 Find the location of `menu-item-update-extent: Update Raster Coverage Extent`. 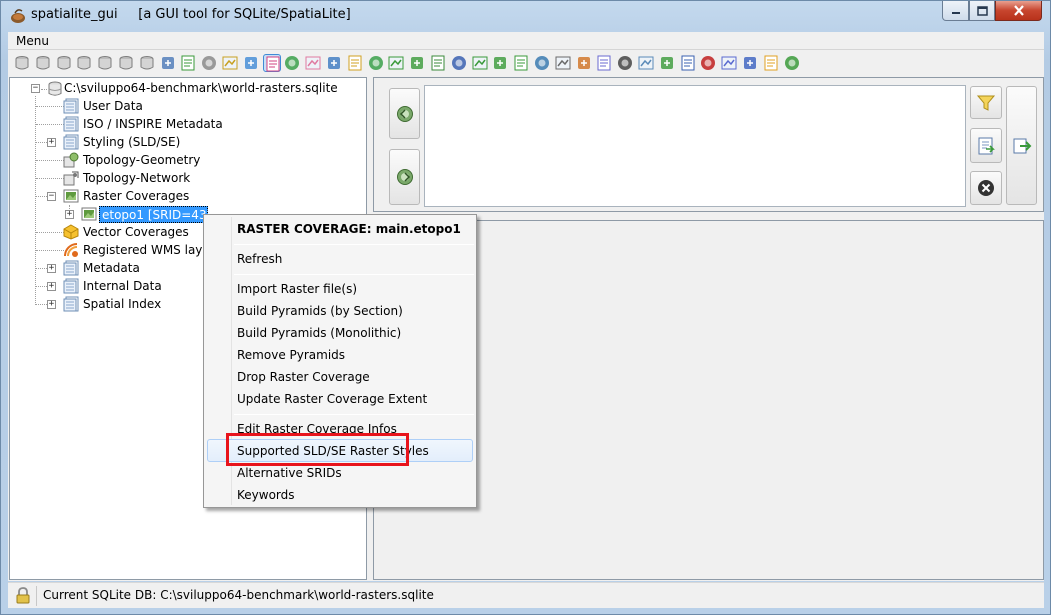

menu-item-update-extent: Update Raster Coverage Extent is located at coordinates (332, 399).